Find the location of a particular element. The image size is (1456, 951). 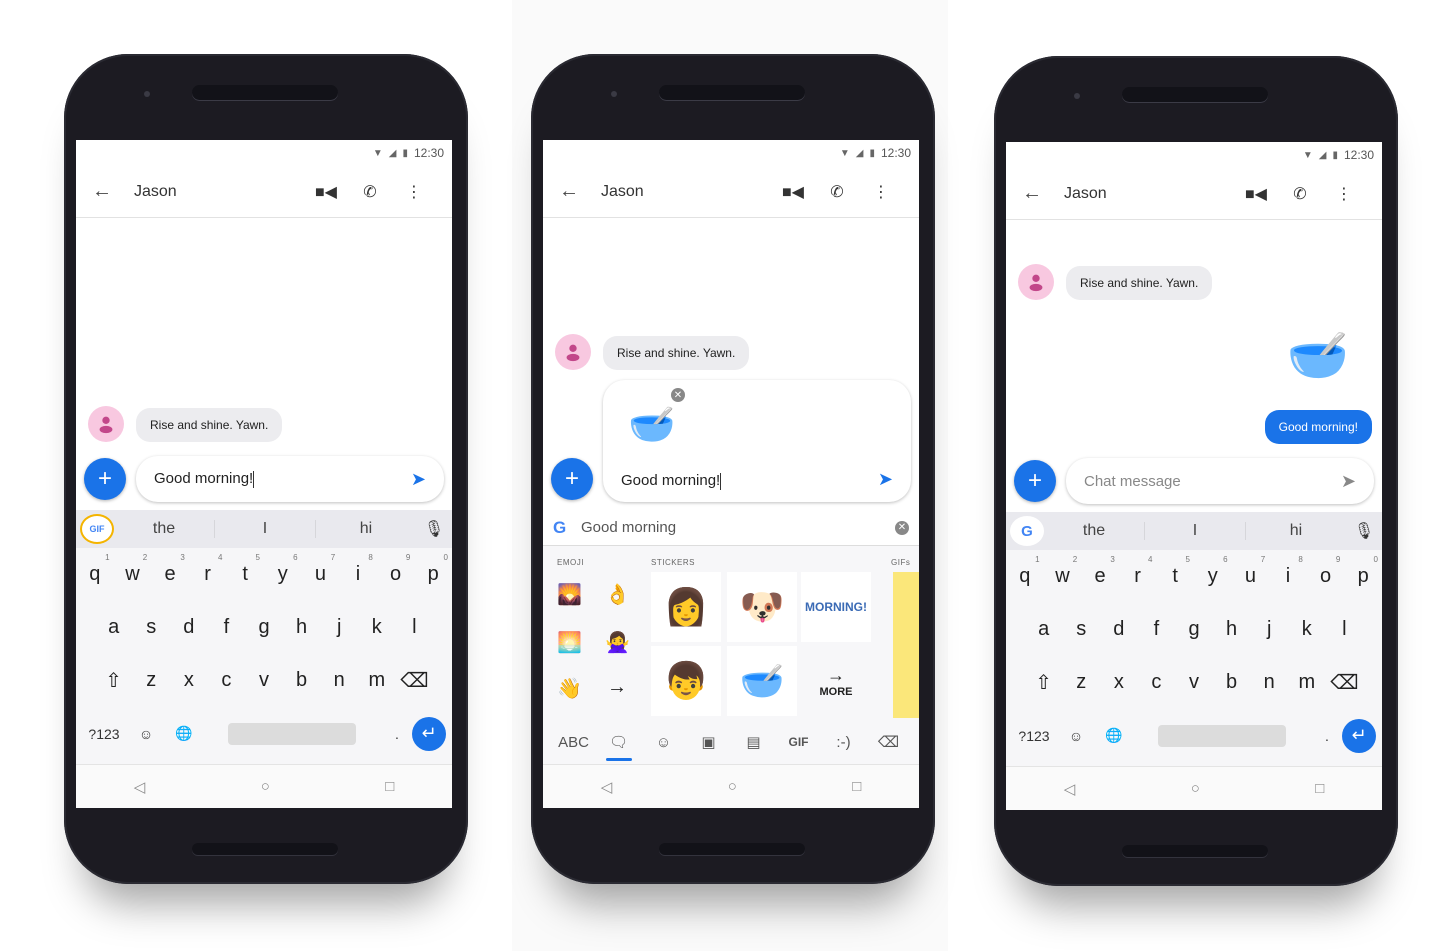

tab-emoticons: :-) is located at coordinates (843, 742).